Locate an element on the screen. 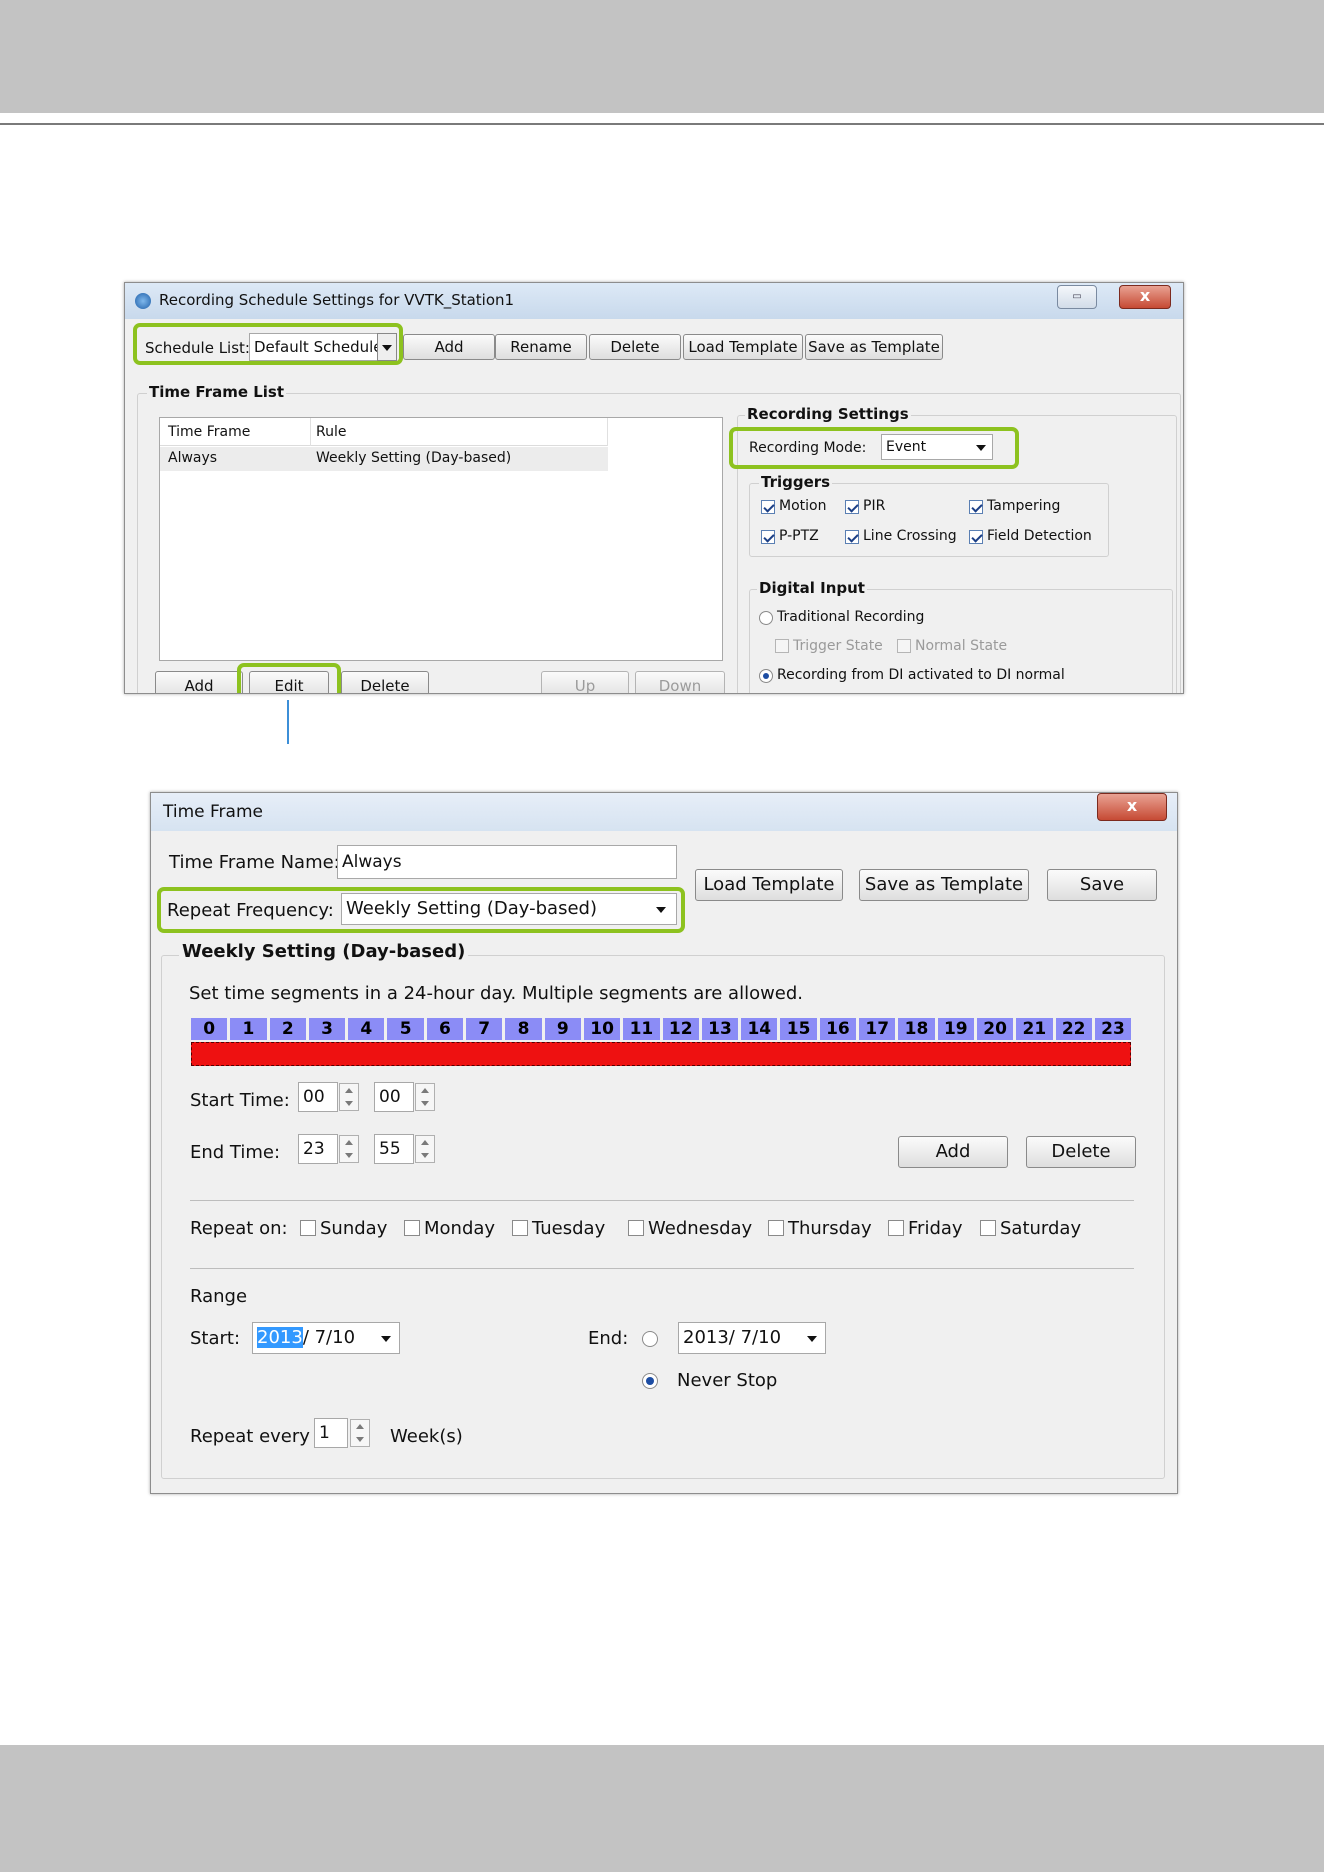 The image size is (1324, 1872). range-end-date-picker: 2013/ 7/10 is located at coordinates (752, 1338).